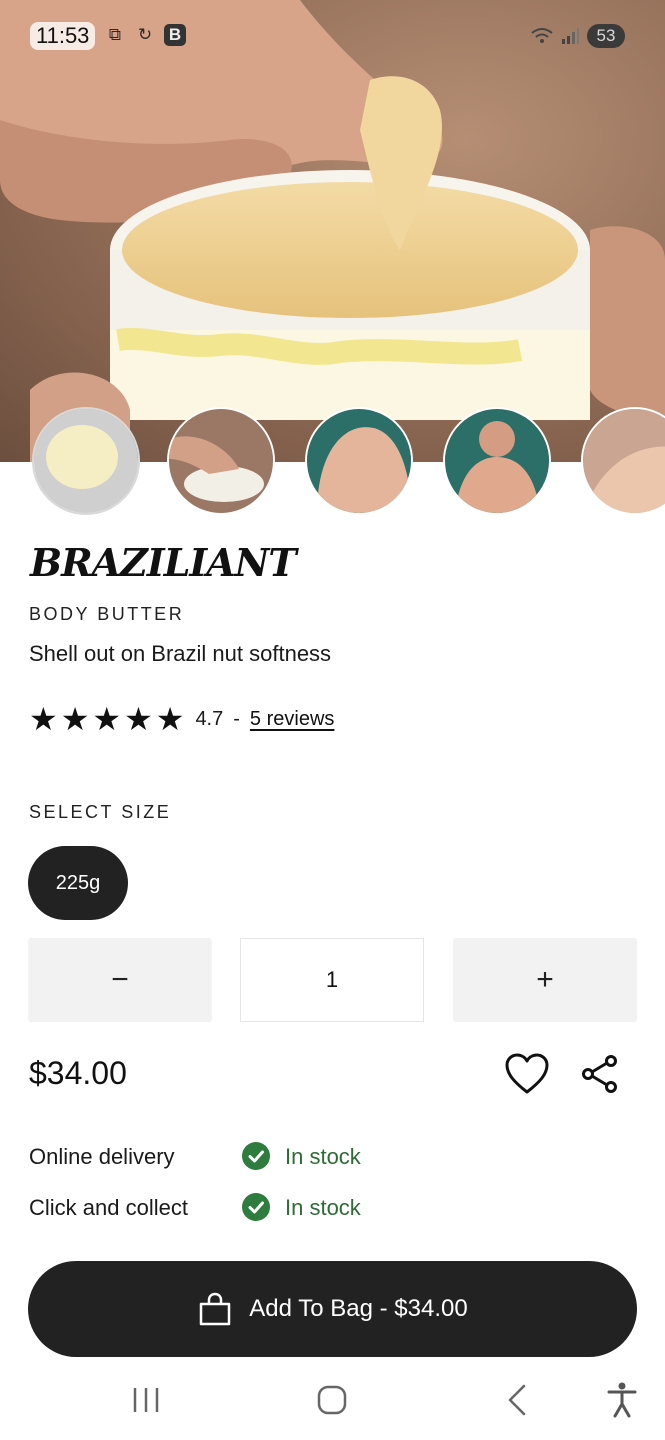 This screenshot has height=1440, width=665. I want to click on home-icon, so click(332, 1400).